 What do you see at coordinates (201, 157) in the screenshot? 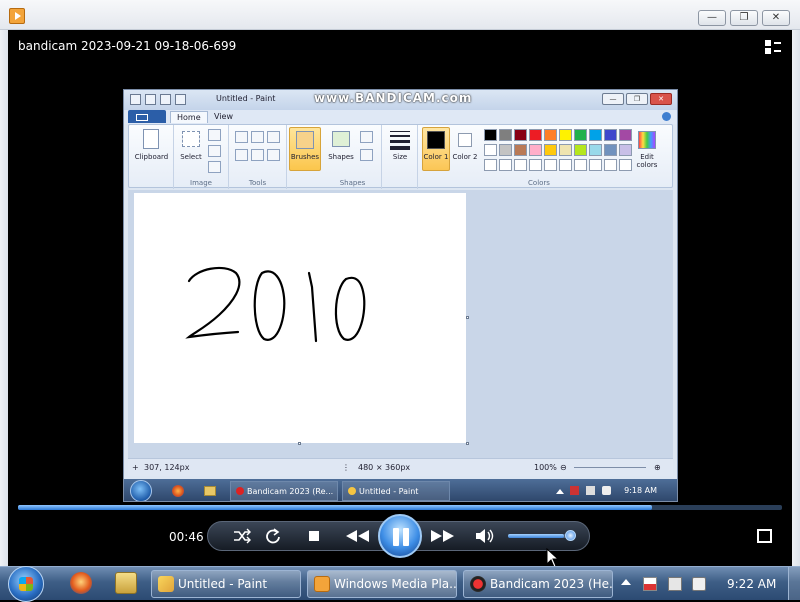
I see `image-group: Select Image` at bounding box center [201, 157].